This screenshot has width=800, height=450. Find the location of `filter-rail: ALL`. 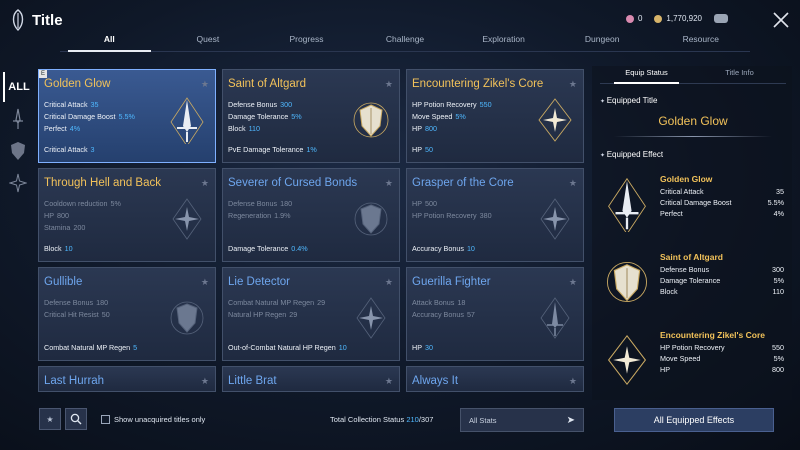

filter-rail: ALL is located at coordinates (17, 136).